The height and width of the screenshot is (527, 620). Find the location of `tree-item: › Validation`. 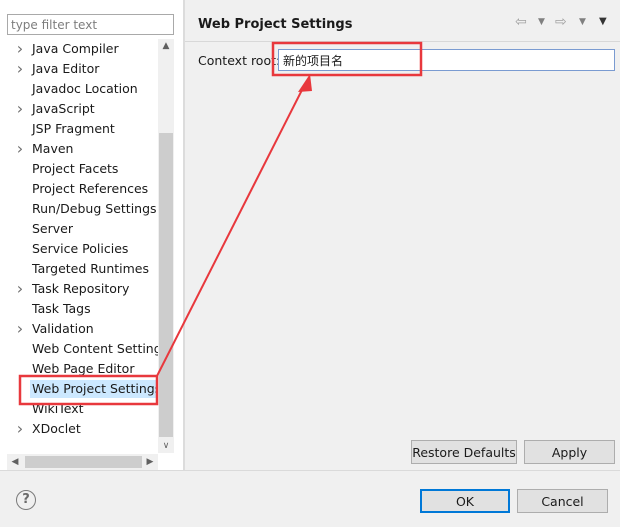

tree-item: › Validation is located at coordinates (79, 329).